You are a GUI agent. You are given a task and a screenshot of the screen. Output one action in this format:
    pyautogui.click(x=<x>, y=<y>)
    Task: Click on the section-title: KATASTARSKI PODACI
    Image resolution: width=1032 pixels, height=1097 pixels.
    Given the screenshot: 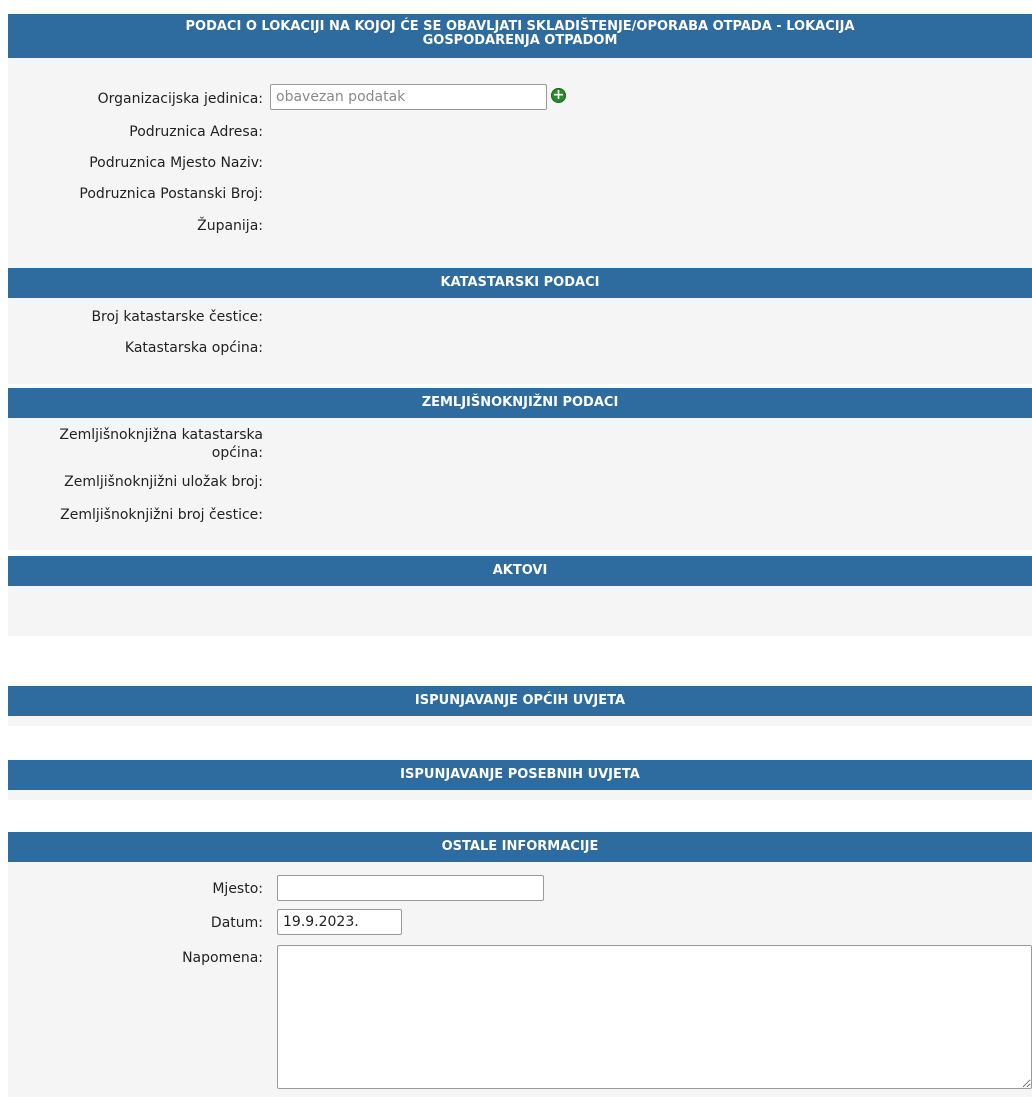 What is the action you would take?
    pyautogui.click(x=520, y=282)
    